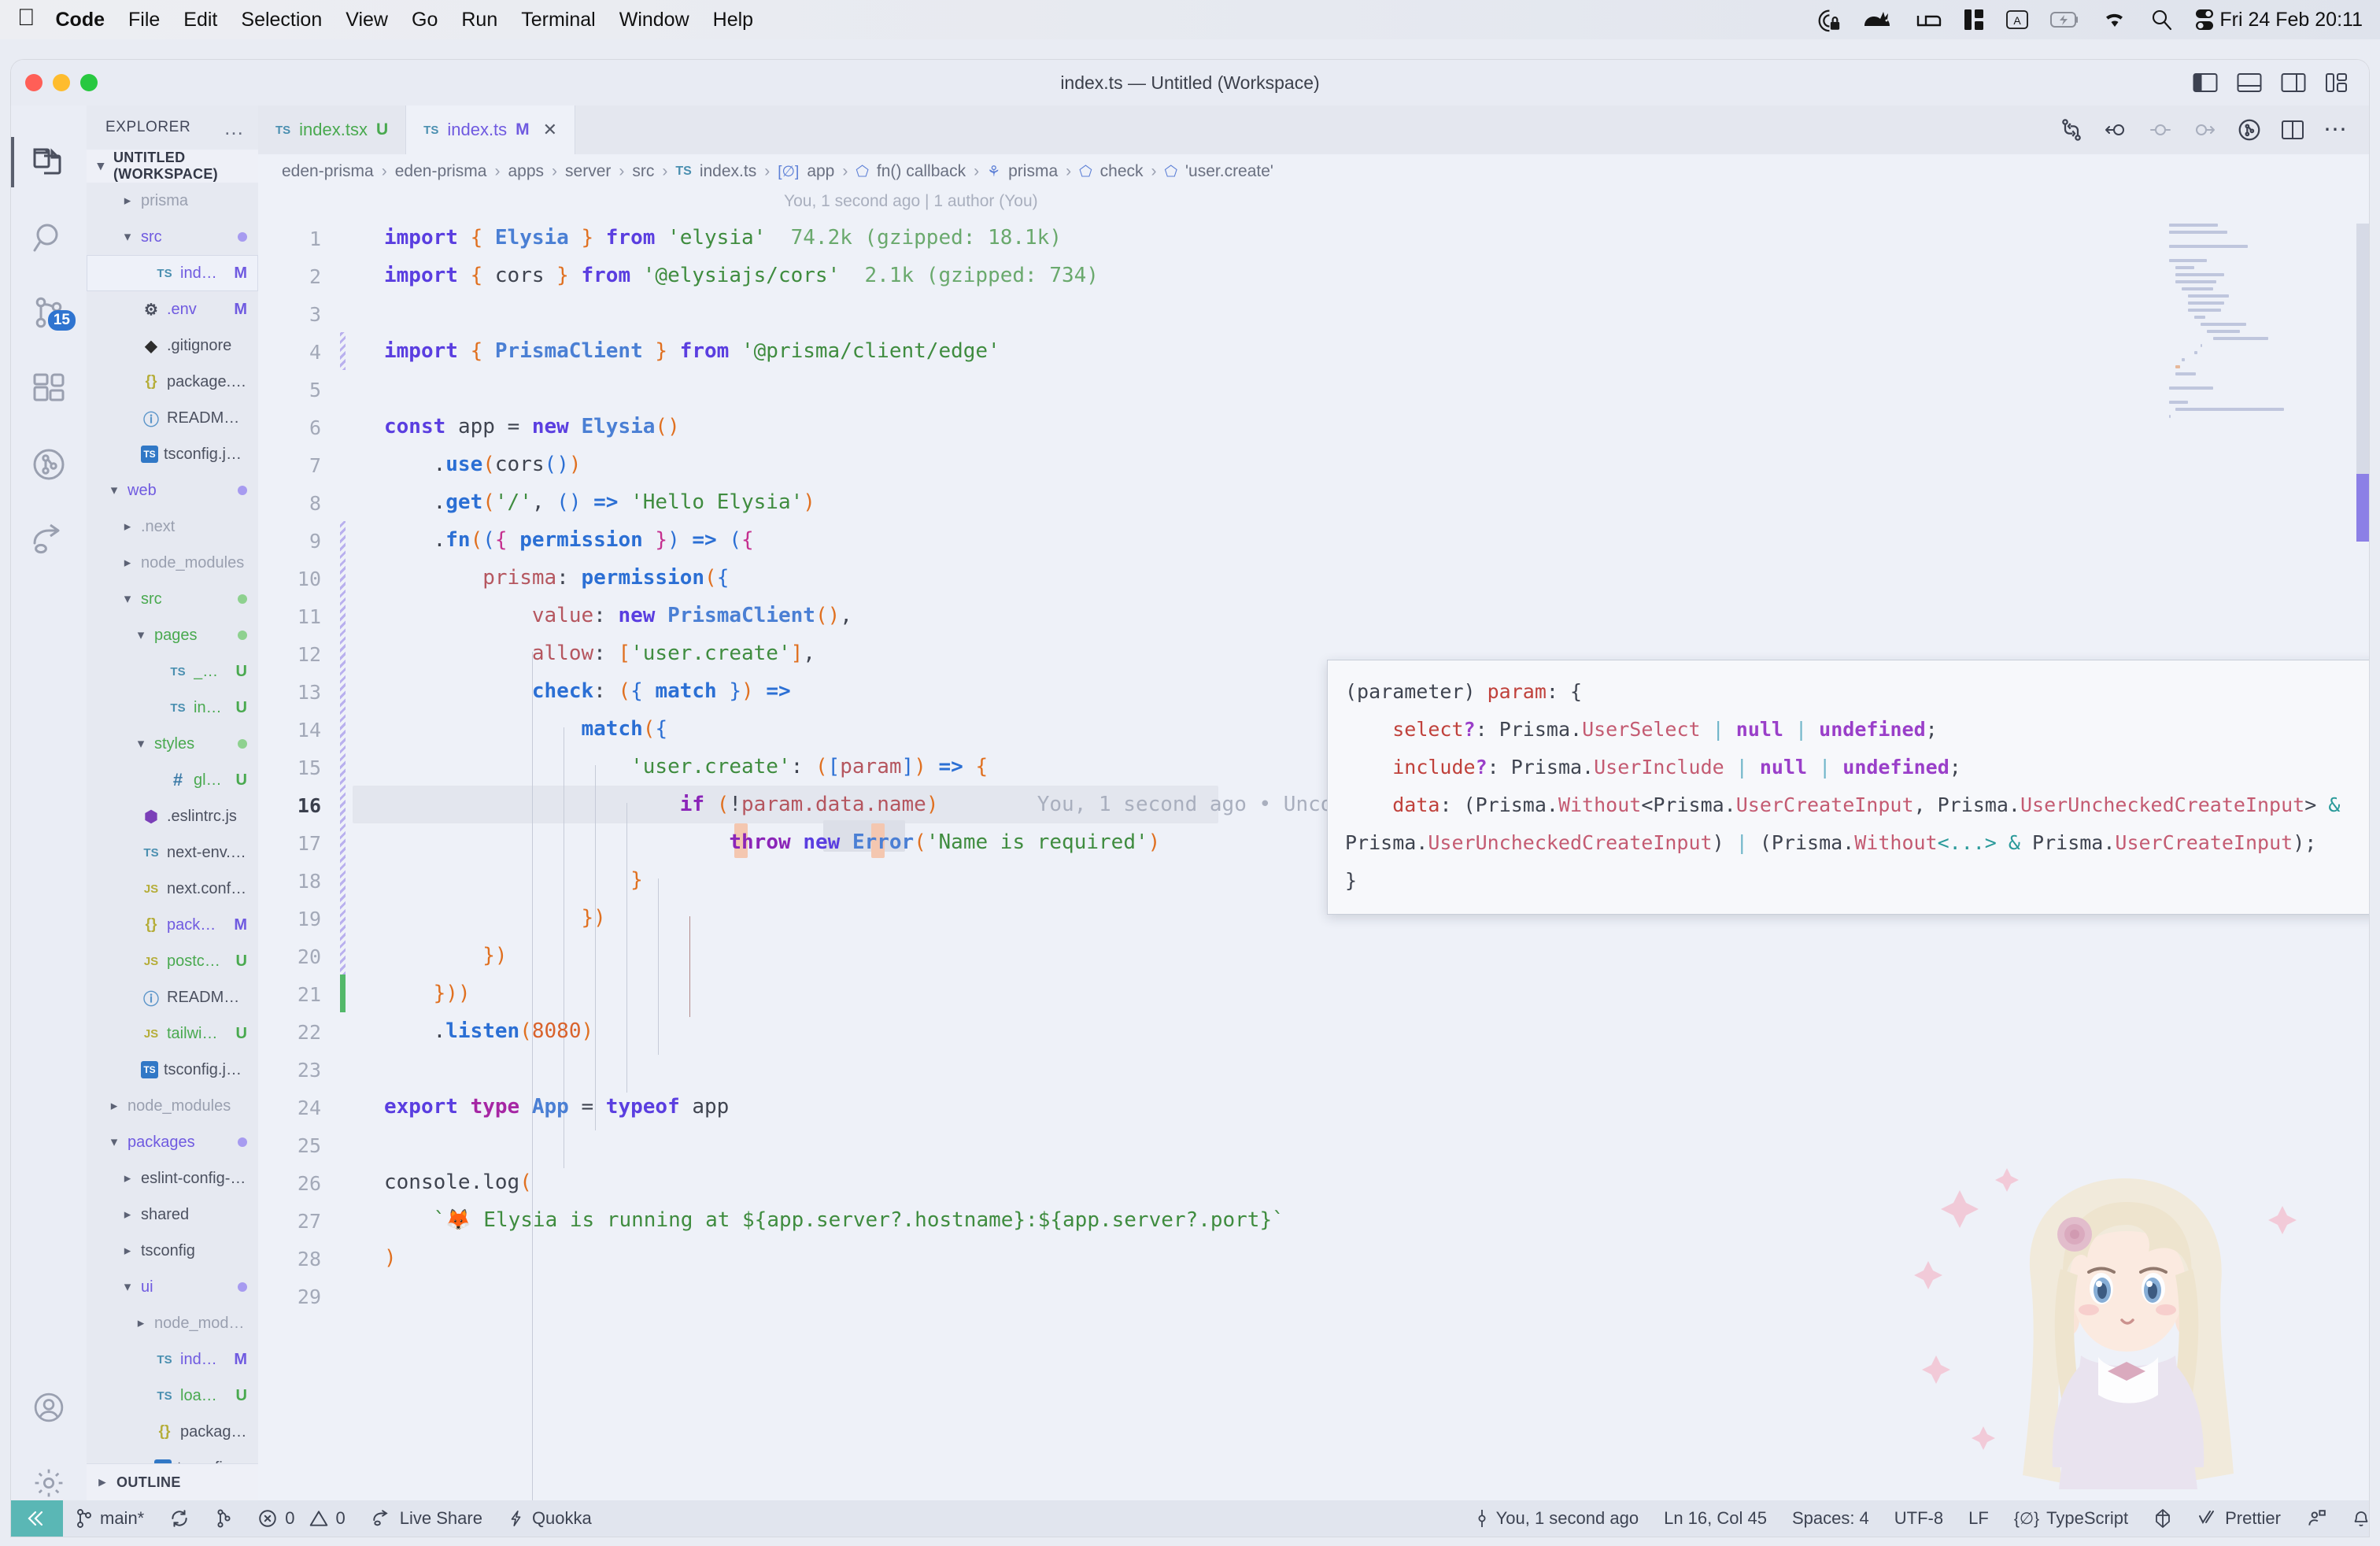 This screenshot has width=2380, height=1546. Describe the element at coordinates (172, 1214) in the screenshot. I see `tree-item-shared: ▸ shared` at that location.